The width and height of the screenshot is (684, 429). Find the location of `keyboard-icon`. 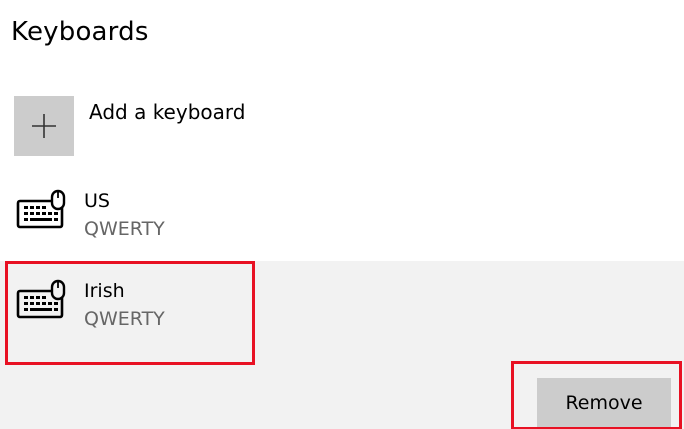

keyboard-icon is located at coordinates (41, 209).